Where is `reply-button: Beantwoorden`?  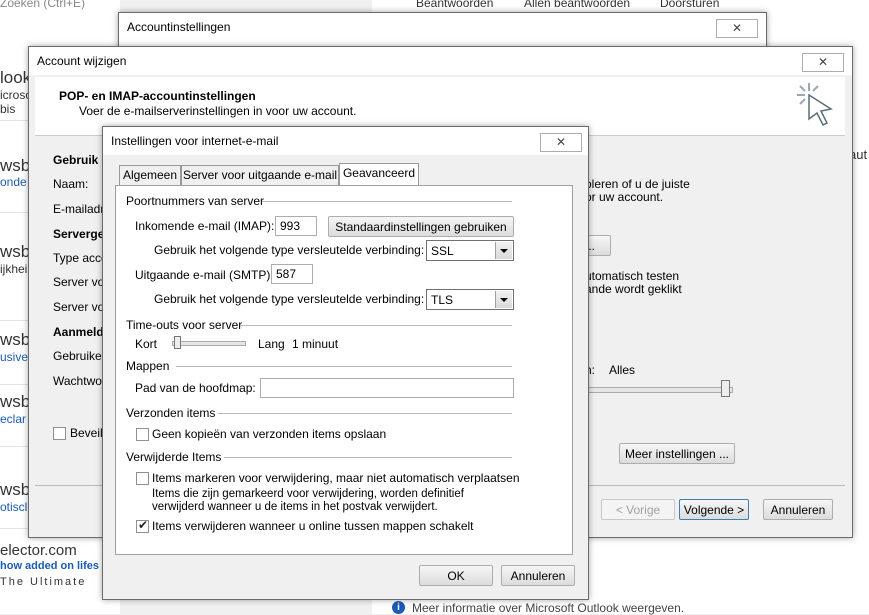 reply-button: Beantwoorden is located at coordinates (454, 5).